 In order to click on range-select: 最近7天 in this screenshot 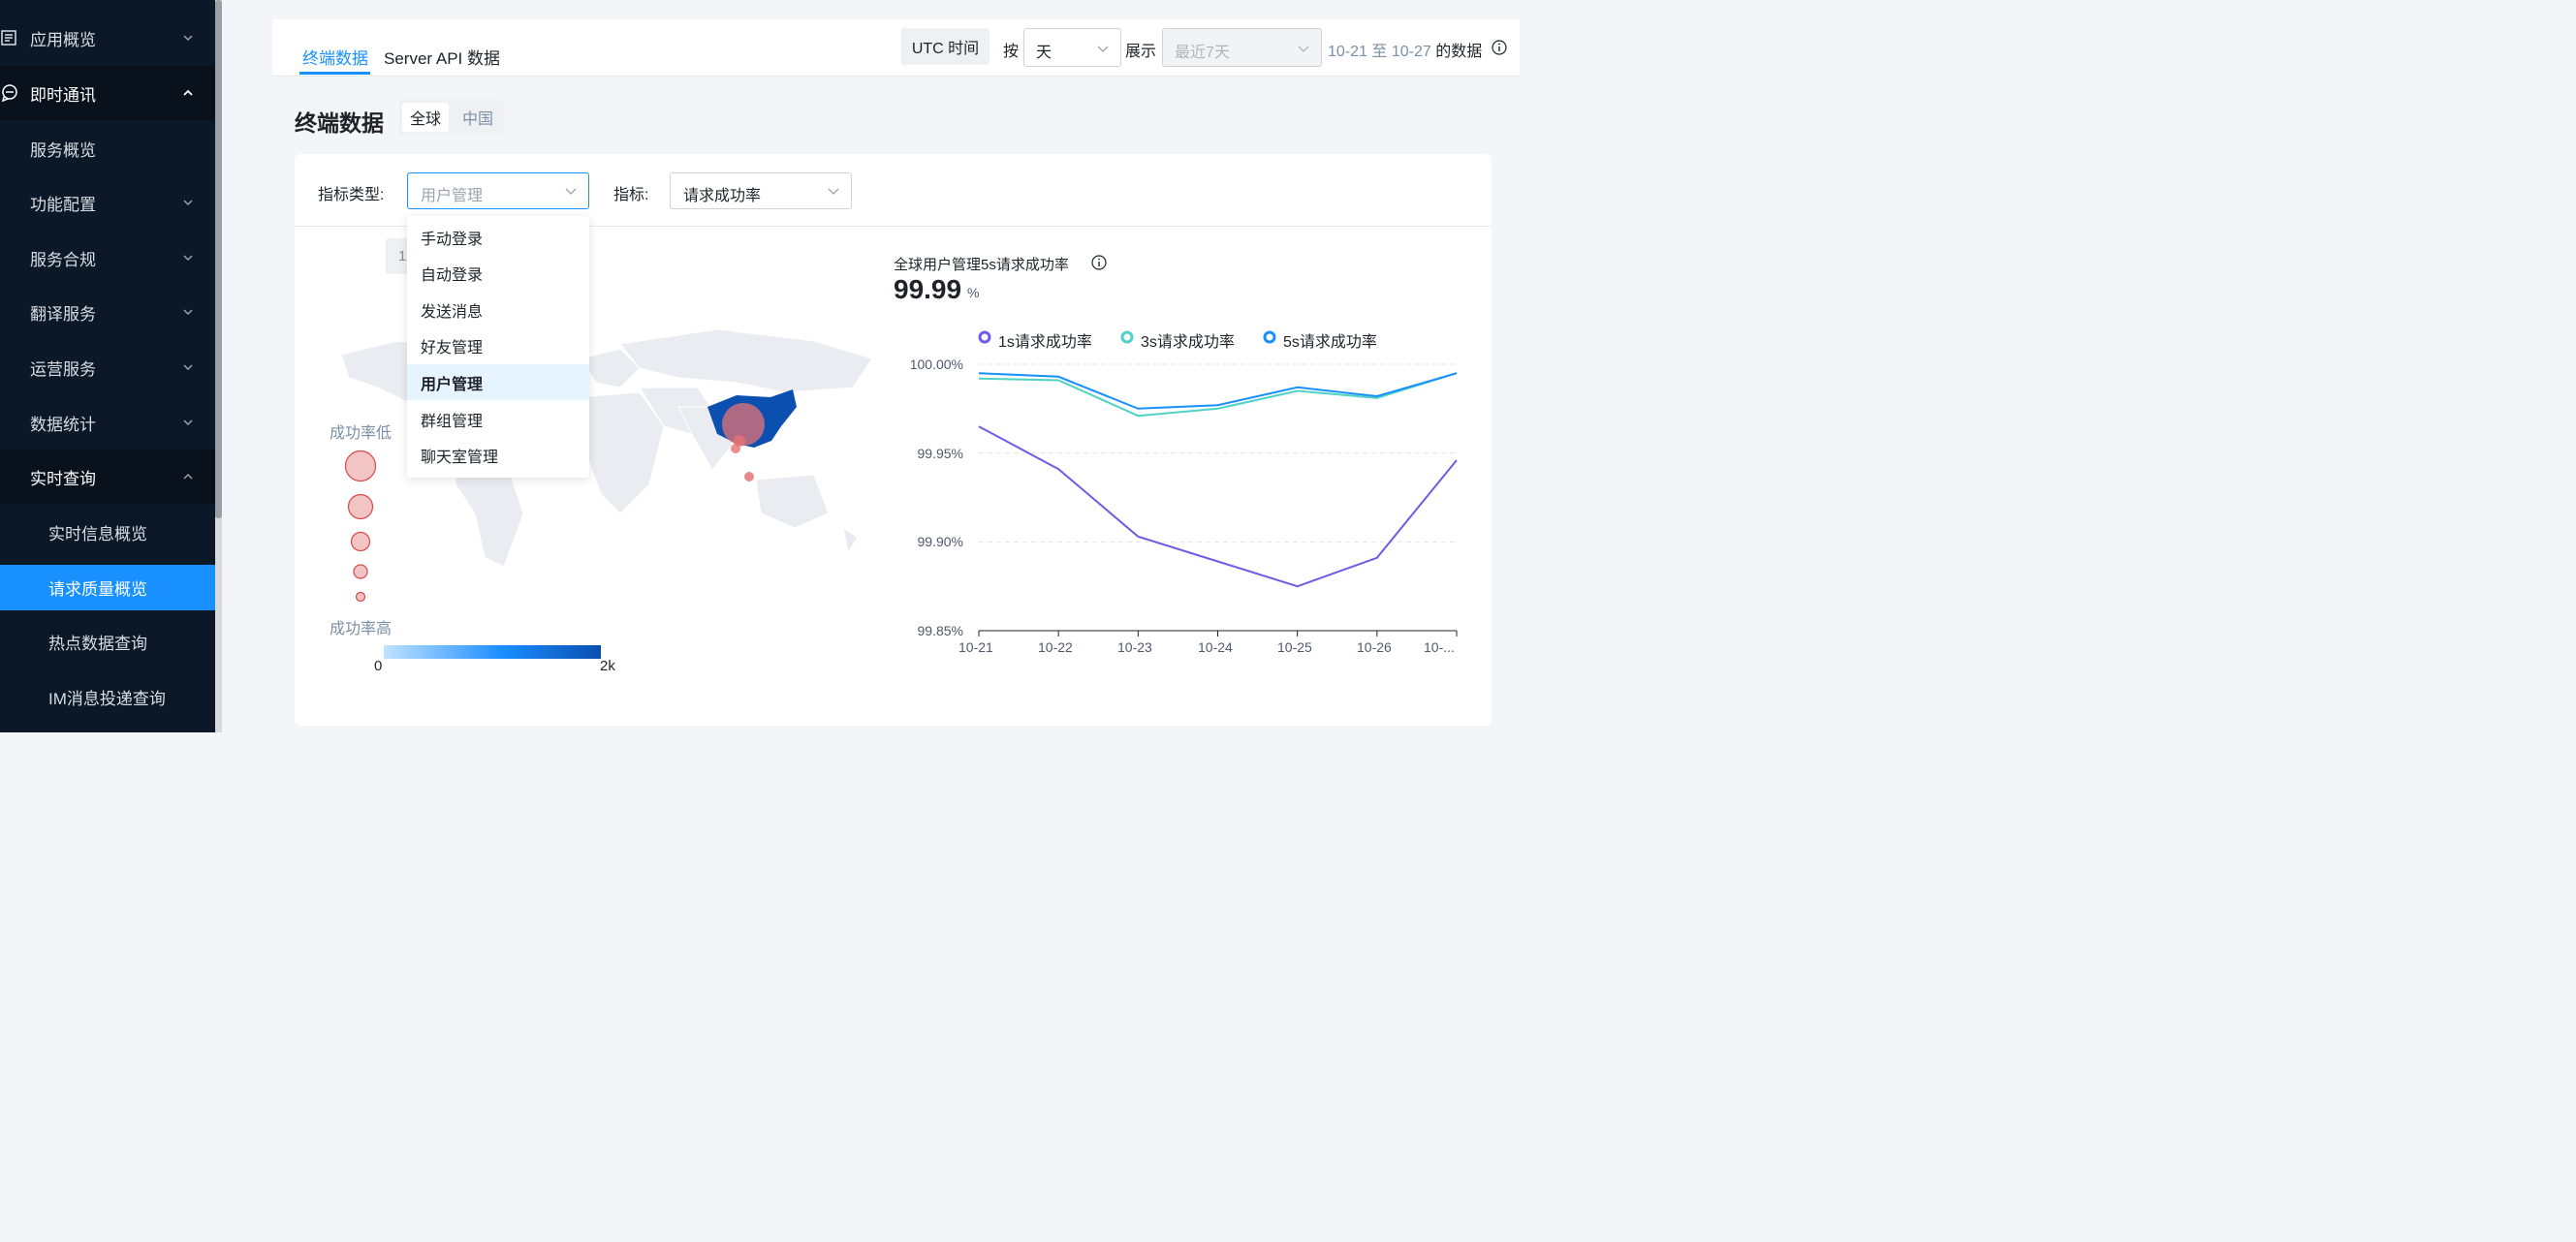, I will do `click(1242, 47)`.